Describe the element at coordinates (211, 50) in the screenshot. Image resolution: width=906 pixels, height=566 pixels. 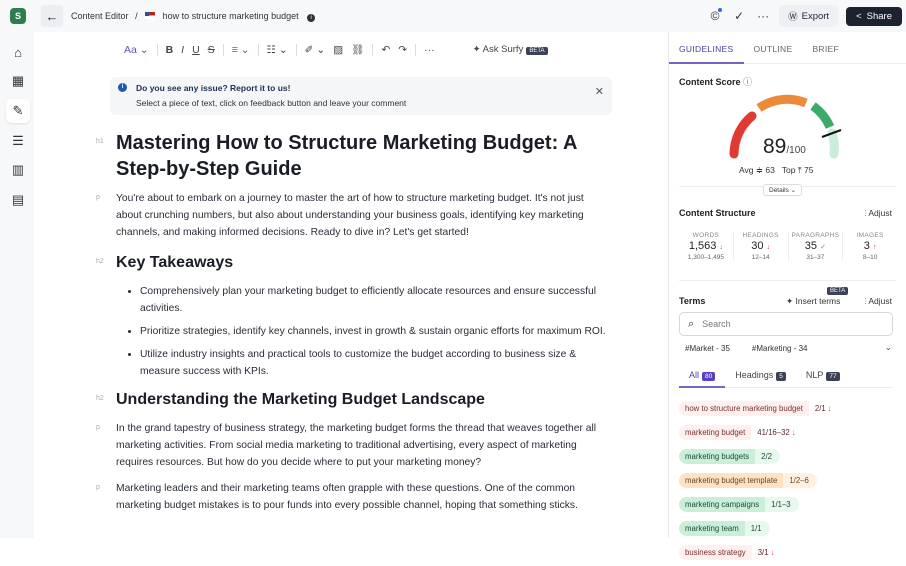
I see `strikethrough-button: S` at that location.